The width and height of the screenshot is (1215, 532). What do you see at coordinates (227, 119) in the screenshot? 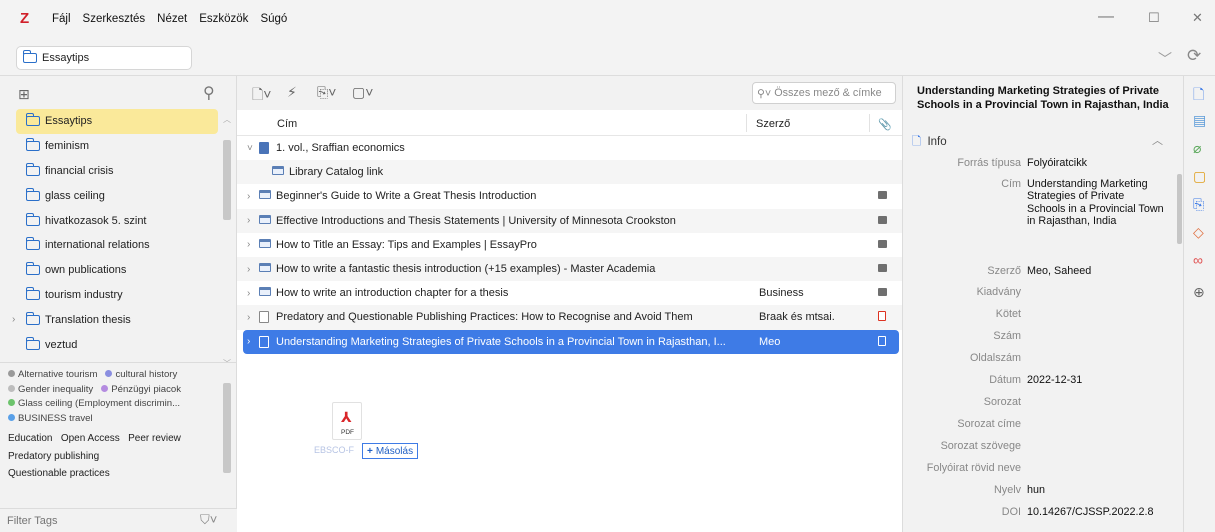
I see `scroll-up-icon: ︿` at bounding box center [227, 119].